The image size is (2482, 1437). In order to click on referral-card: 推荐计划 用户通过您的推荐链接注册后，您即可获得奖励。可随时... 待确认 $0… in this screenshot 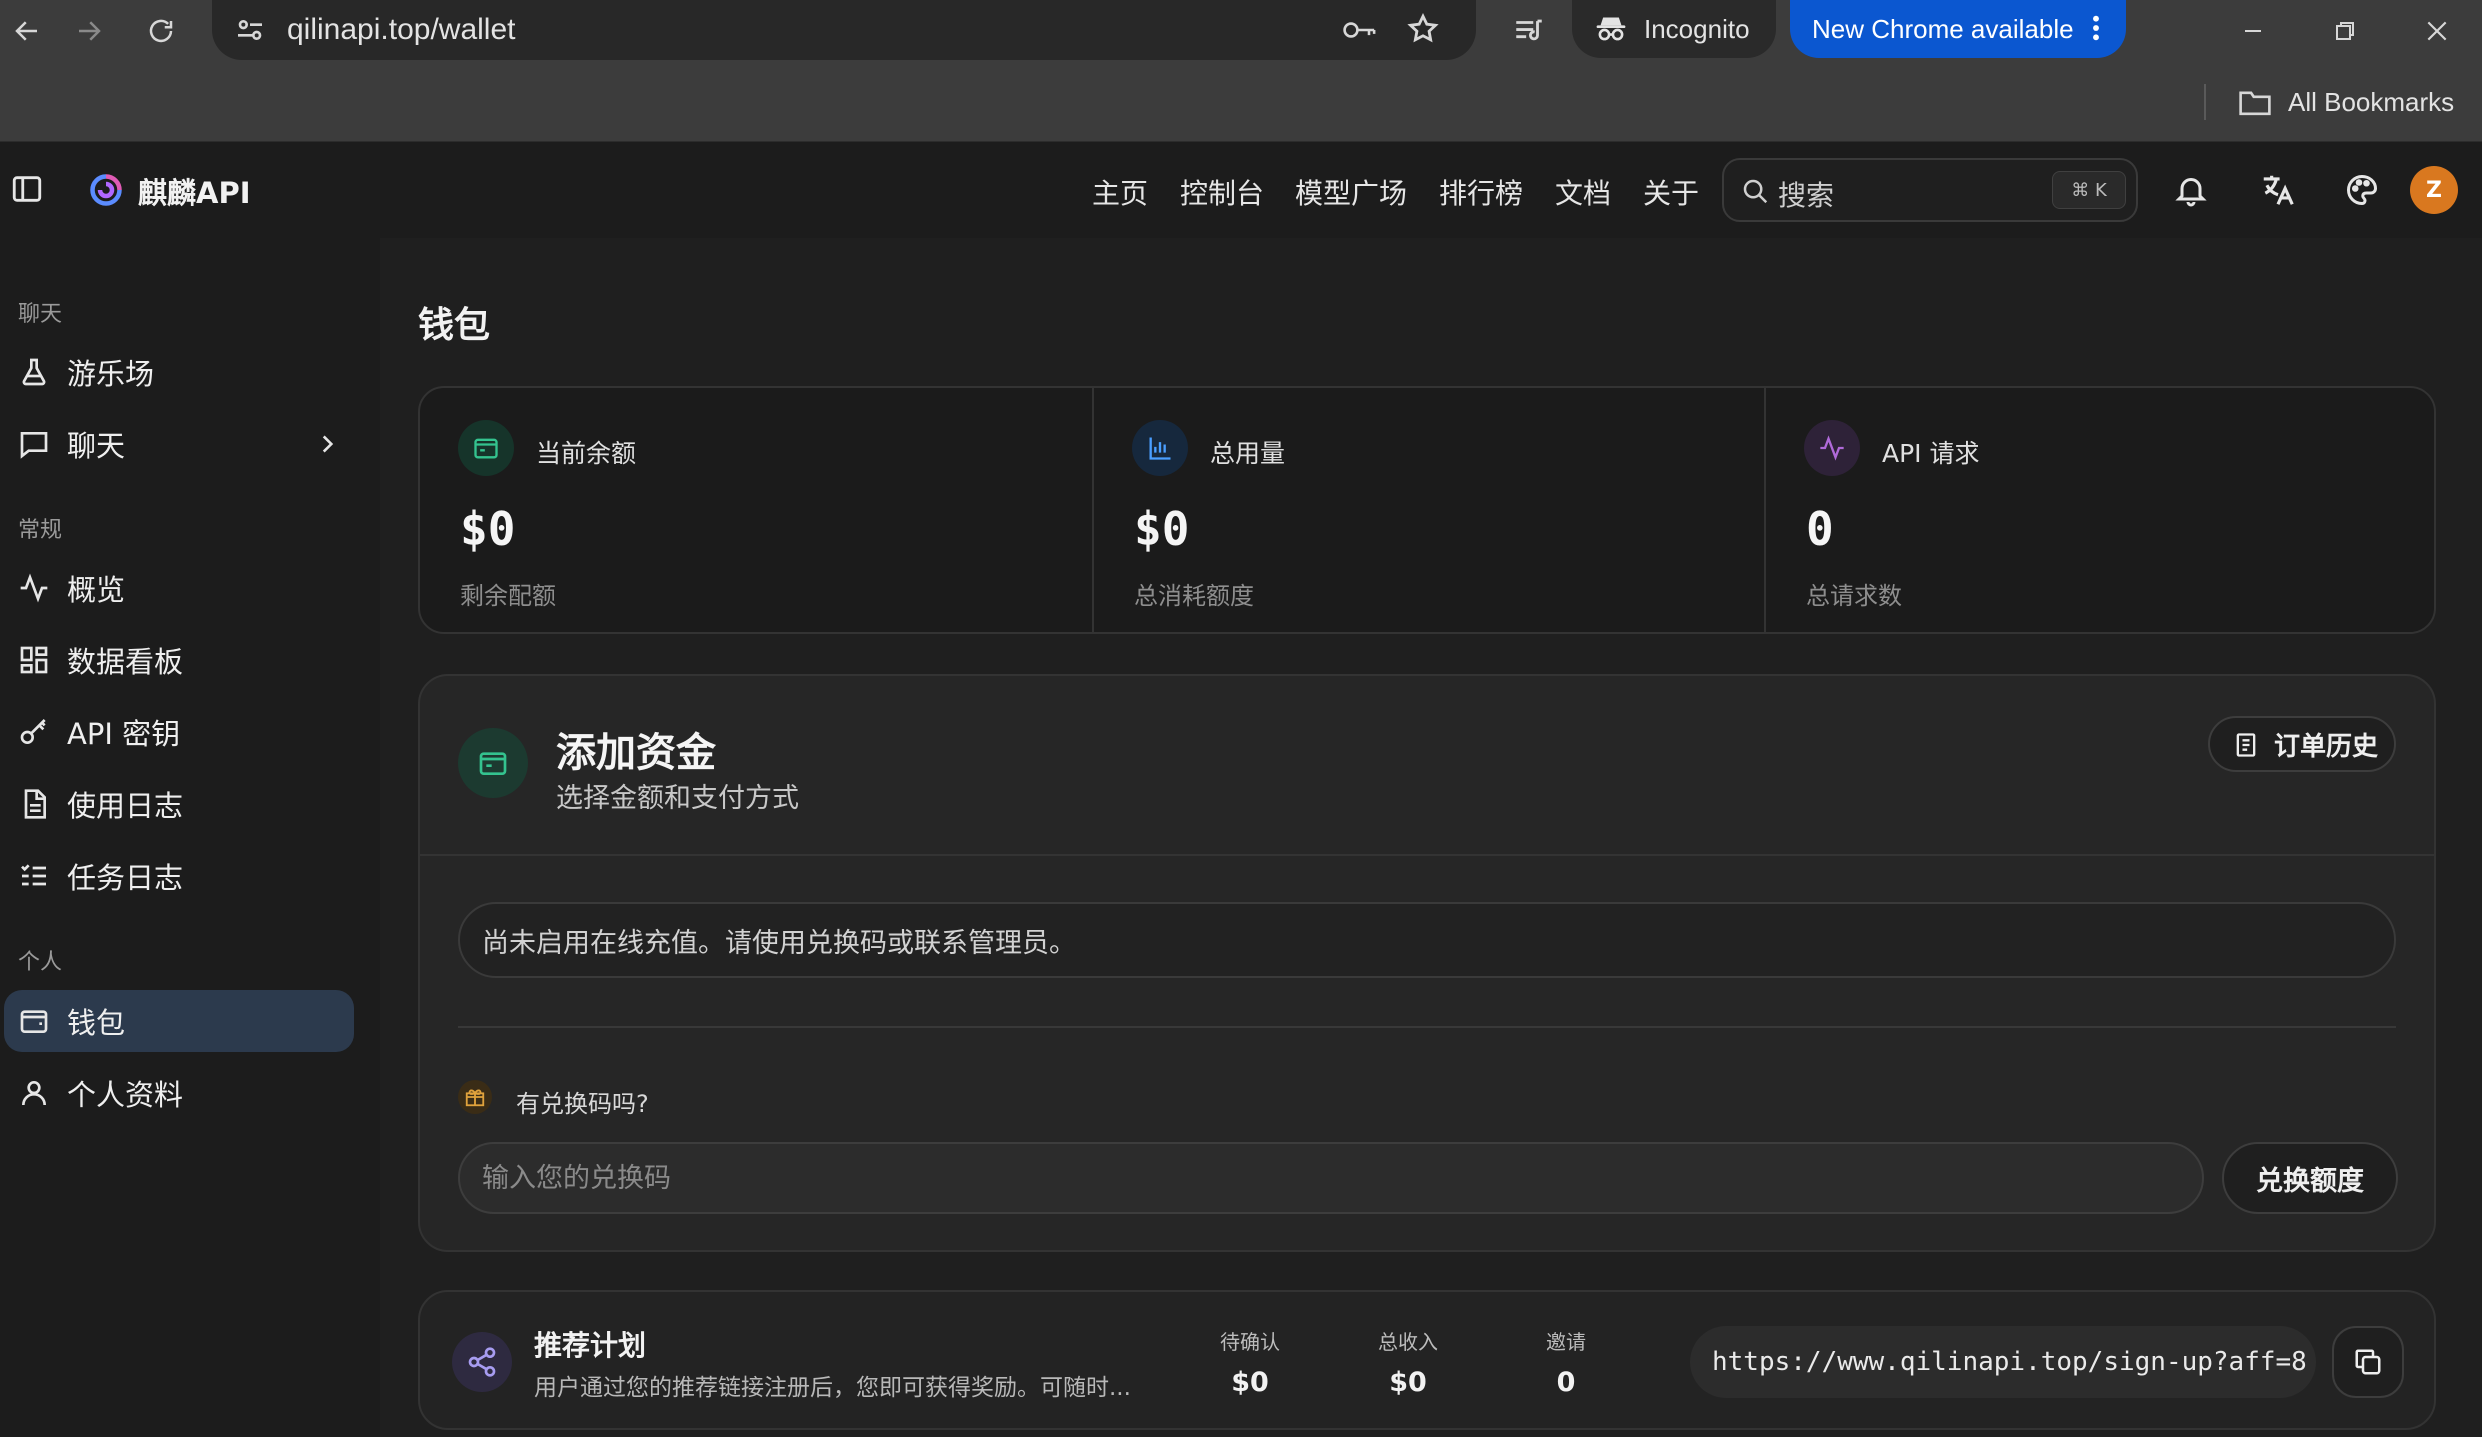, I will do `click(1427, 1360)`.